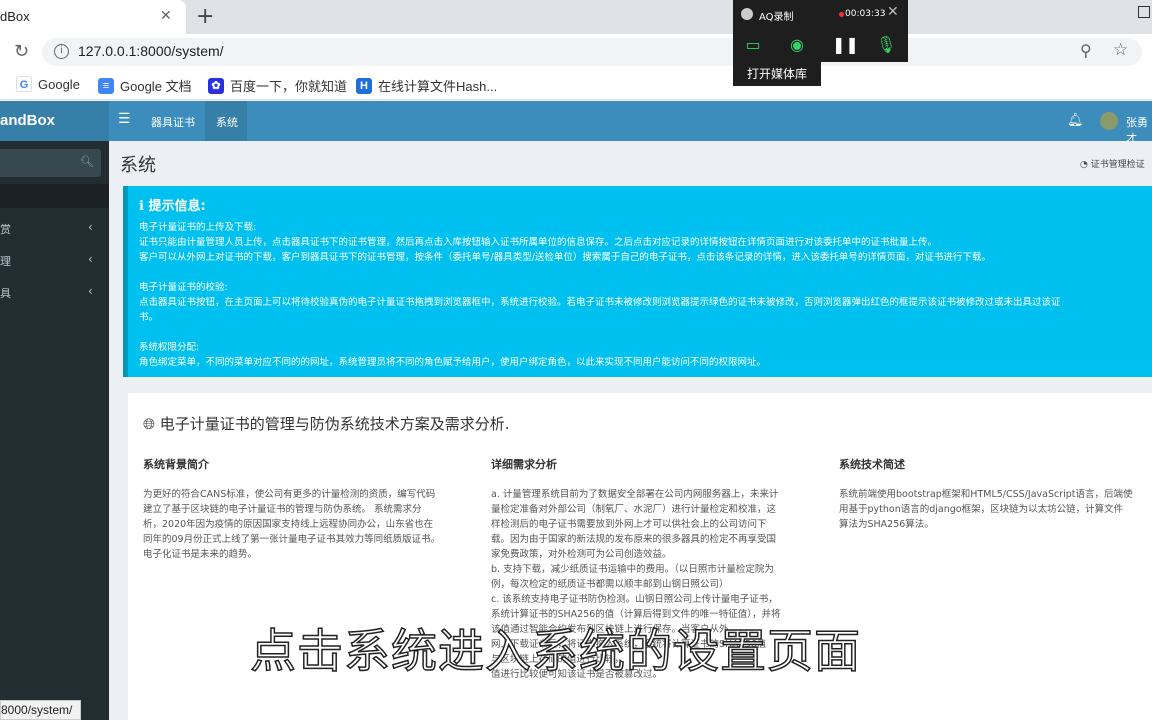 The image size is (1152, 720). I want to click on url-text: 127.0.0.1:8000/system/, so click(151, 51).